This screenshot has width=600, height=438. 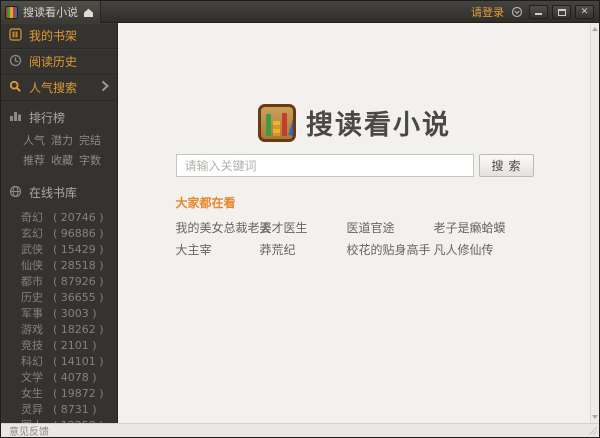 I want to click on feedback-link: 意见反馈, so click(x=29, y=430).